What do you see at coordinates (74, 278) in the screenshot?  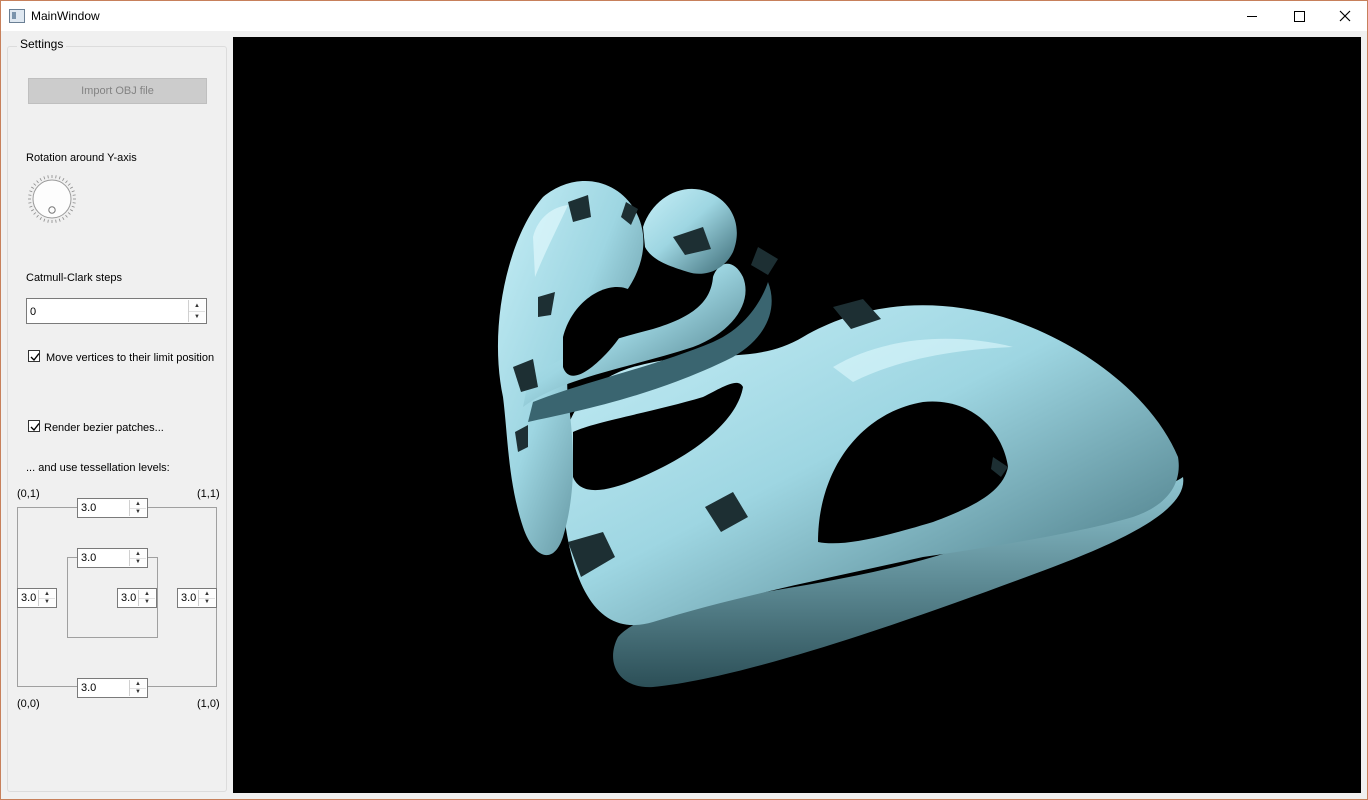 I see `catmull-clark-label: Catmull-Clark steps` at bounding box center [74, 278].